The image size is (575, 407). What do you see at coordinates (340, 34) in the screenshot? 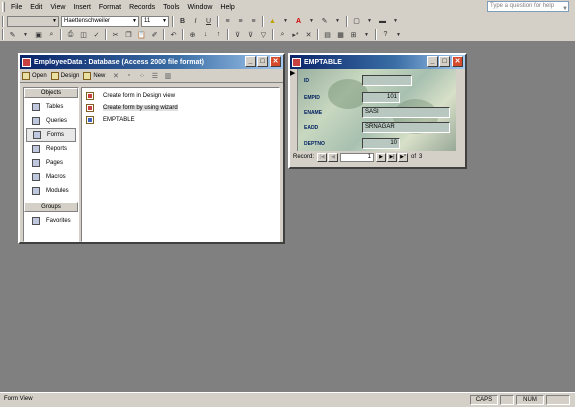
I see `database-window-icon: ▦` at bounding box center [340, 34].